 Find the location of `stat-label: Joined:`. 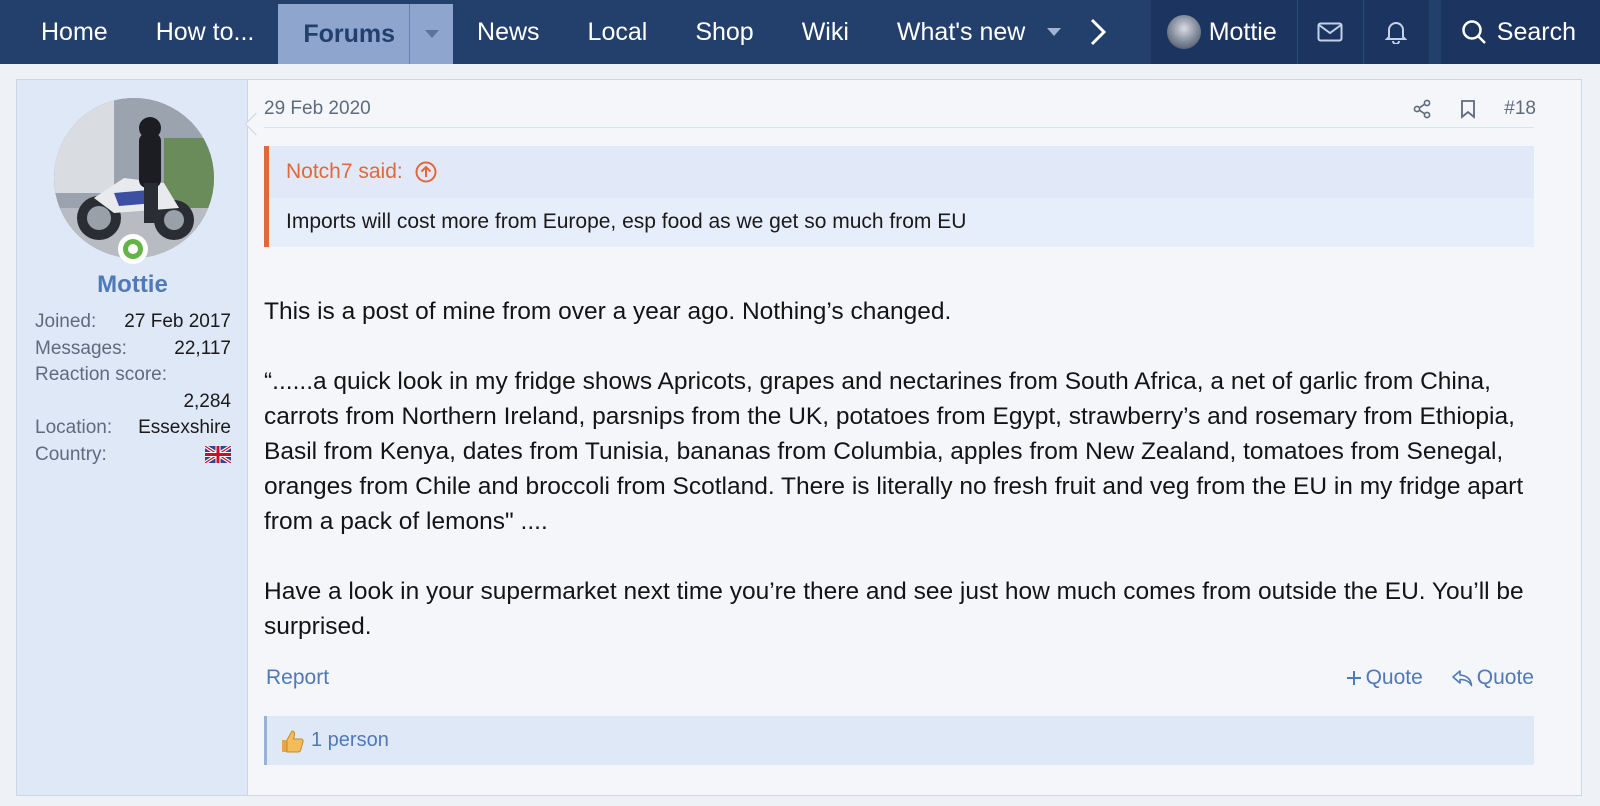

stat-label: Joined: is located at coordinates (66, 322).